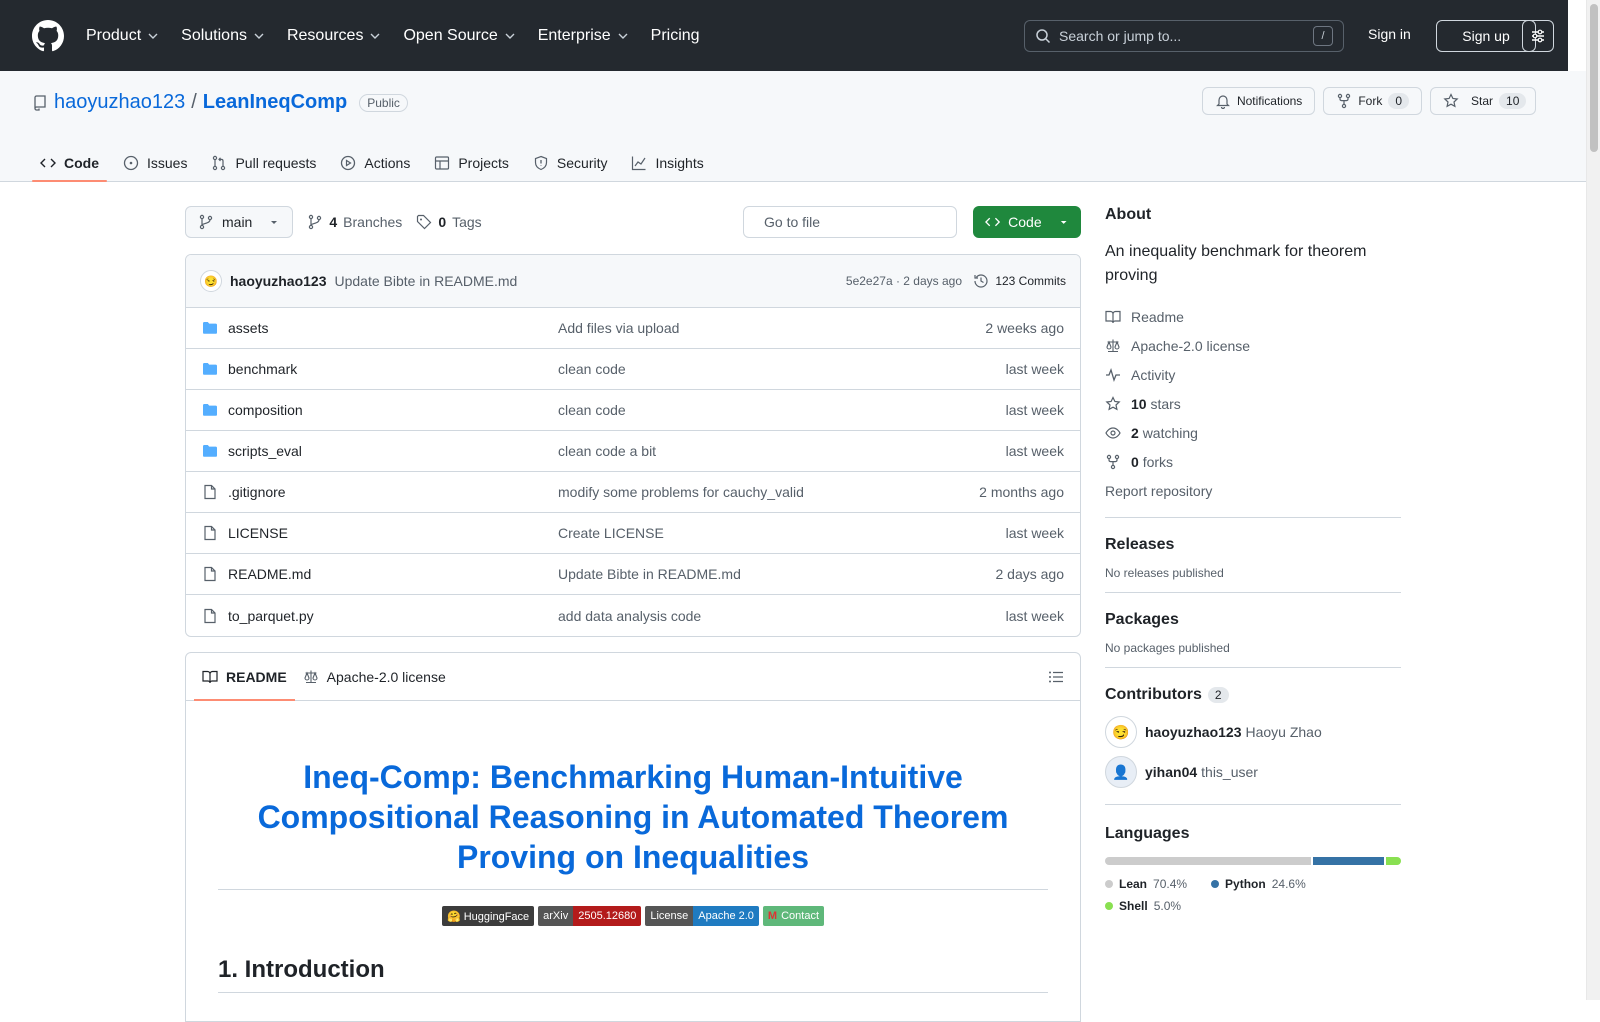  What do you see at coordinates (583, 36) in the screenshot?
I see `nav-enterprise: Enterprise` at bounding box center [583, 36].